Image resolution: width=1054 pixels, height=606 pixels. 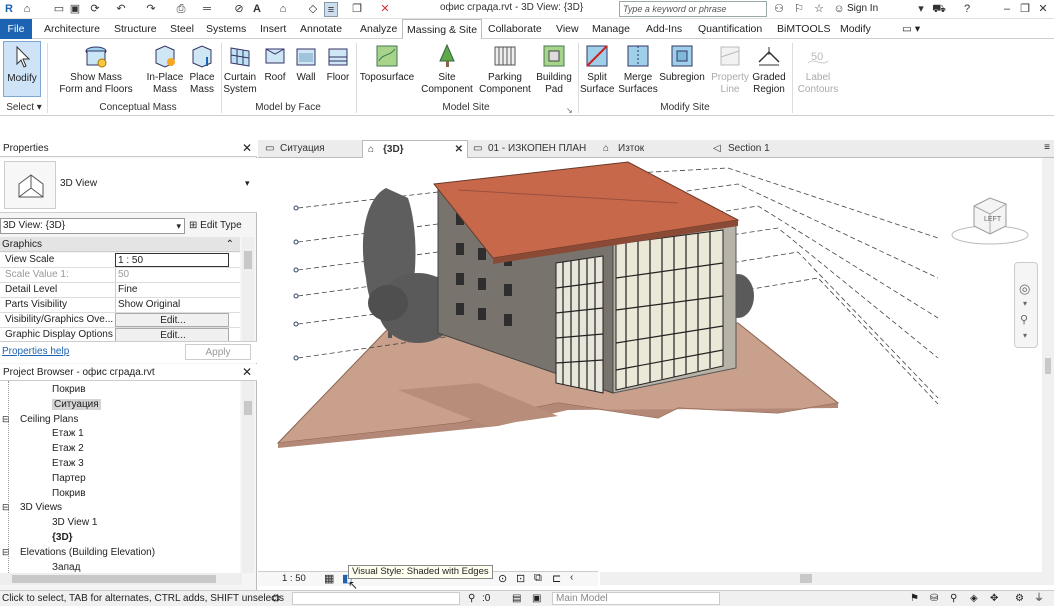 I want to click on tab-architecture: Architecture, so click(x=72, y=29).